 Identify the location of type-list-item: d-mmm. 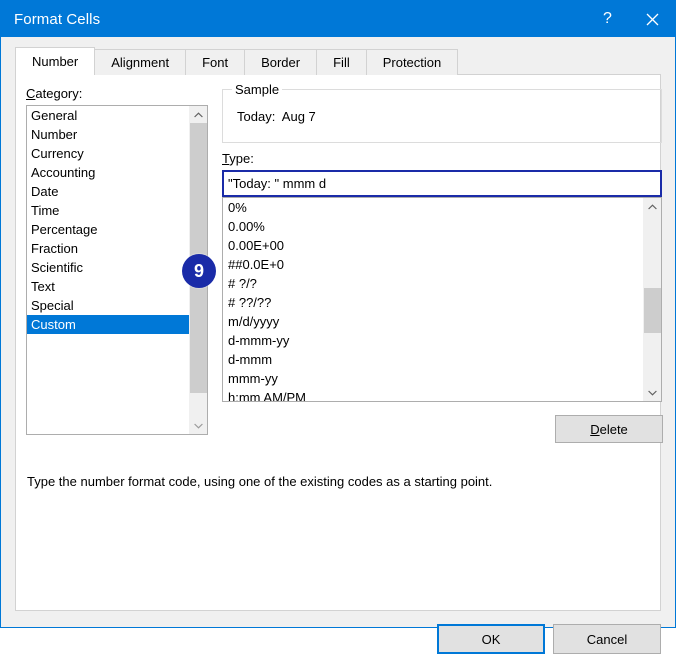
(433, 359).